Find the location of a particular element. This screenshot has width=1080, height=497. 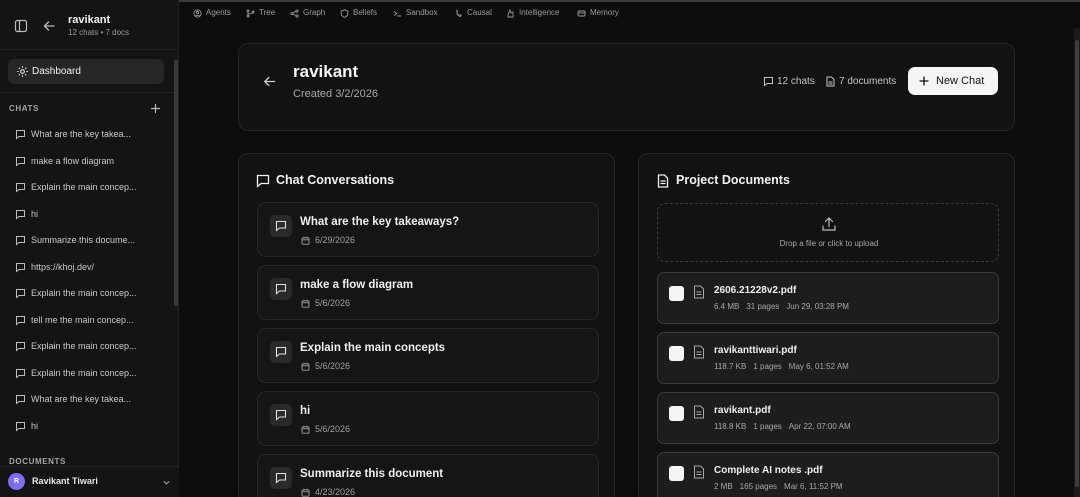

nav-item-label: Agents is located at coordinates (218, 12).